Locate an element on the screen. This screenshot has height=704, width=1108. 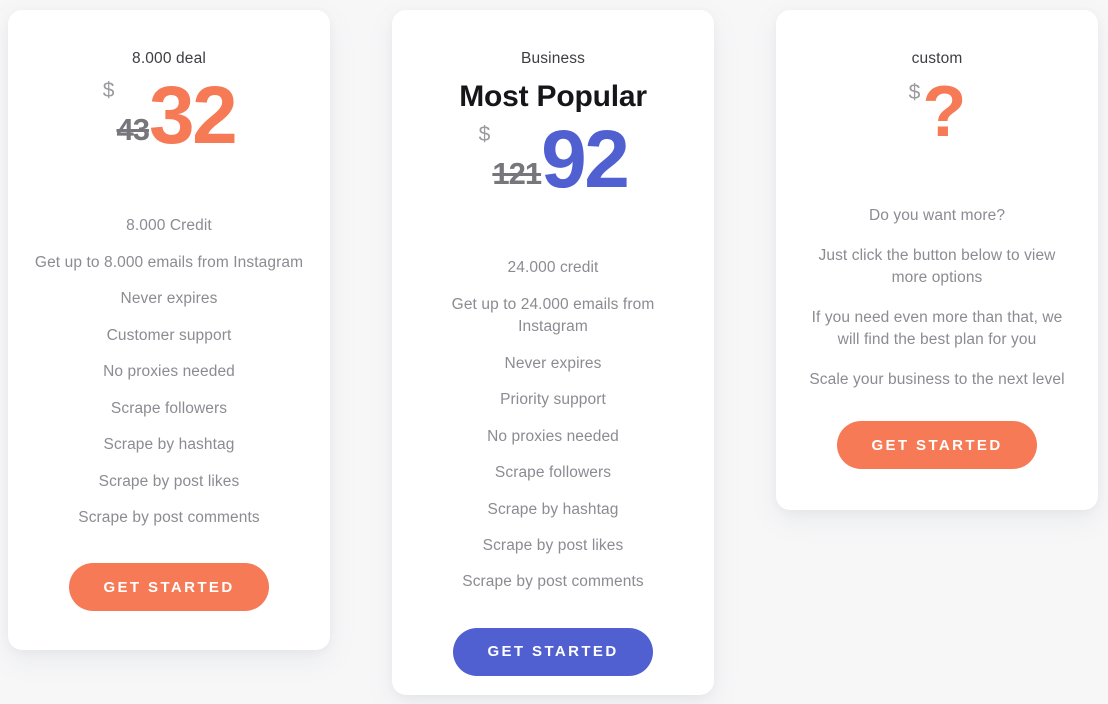
currency-symbol-custom: $ is located at coordinates (914, 93).